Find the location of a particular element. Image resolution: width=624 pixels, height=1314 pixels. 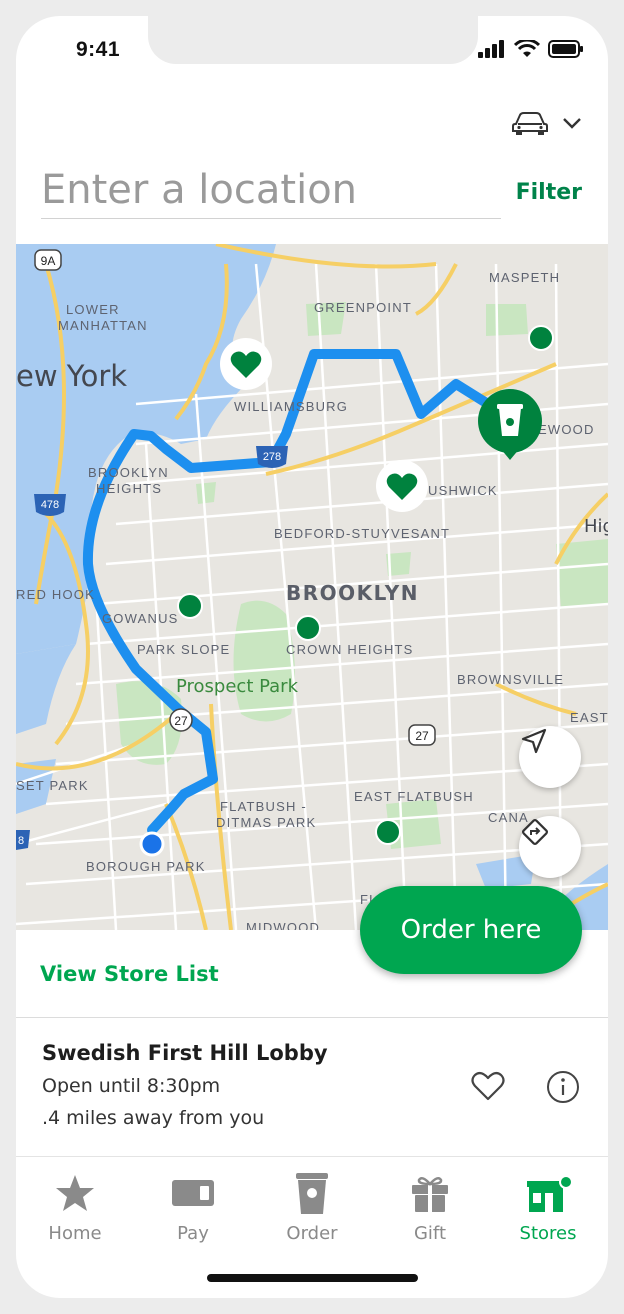

tab-stores: Stores is located at coordinates (548, 1205).